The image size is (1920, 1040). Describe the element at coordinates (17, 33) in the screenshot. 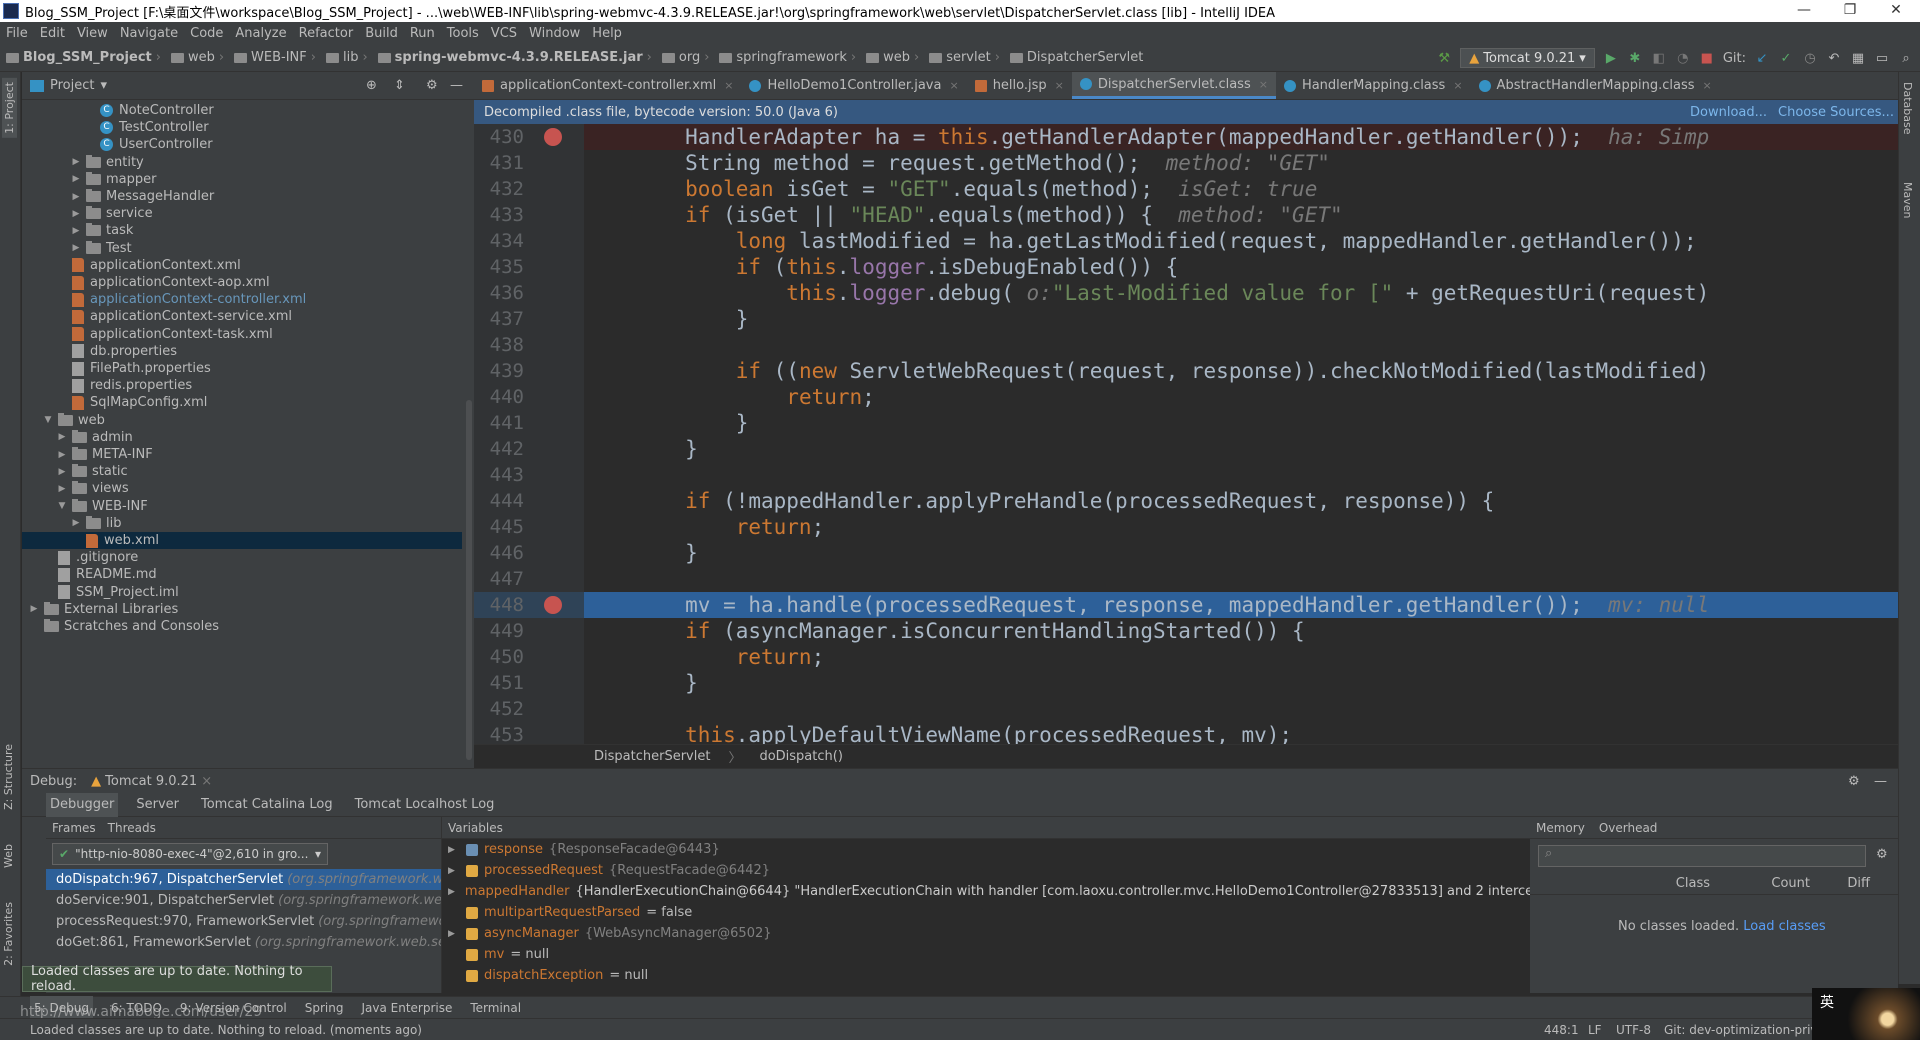

I see `menu-item-file: File` at that location.